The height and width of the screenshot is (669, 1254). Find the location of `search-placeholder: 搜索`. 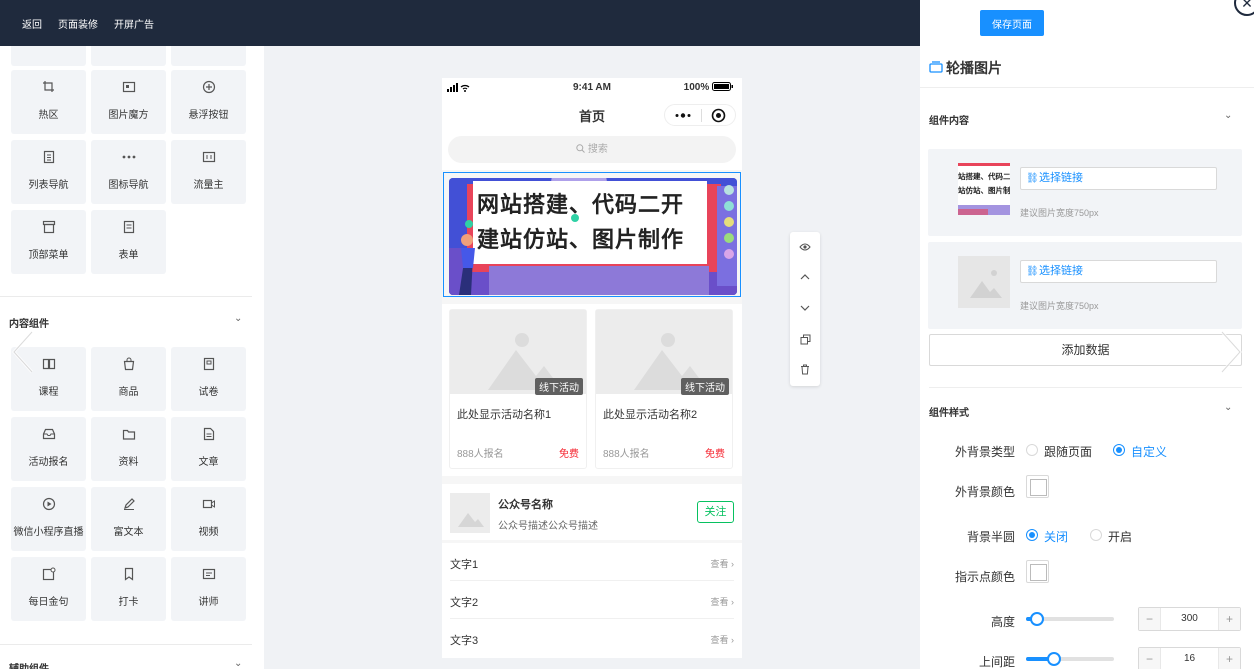

search-placeholder: 搜索 is located at coordinates (597, 149).